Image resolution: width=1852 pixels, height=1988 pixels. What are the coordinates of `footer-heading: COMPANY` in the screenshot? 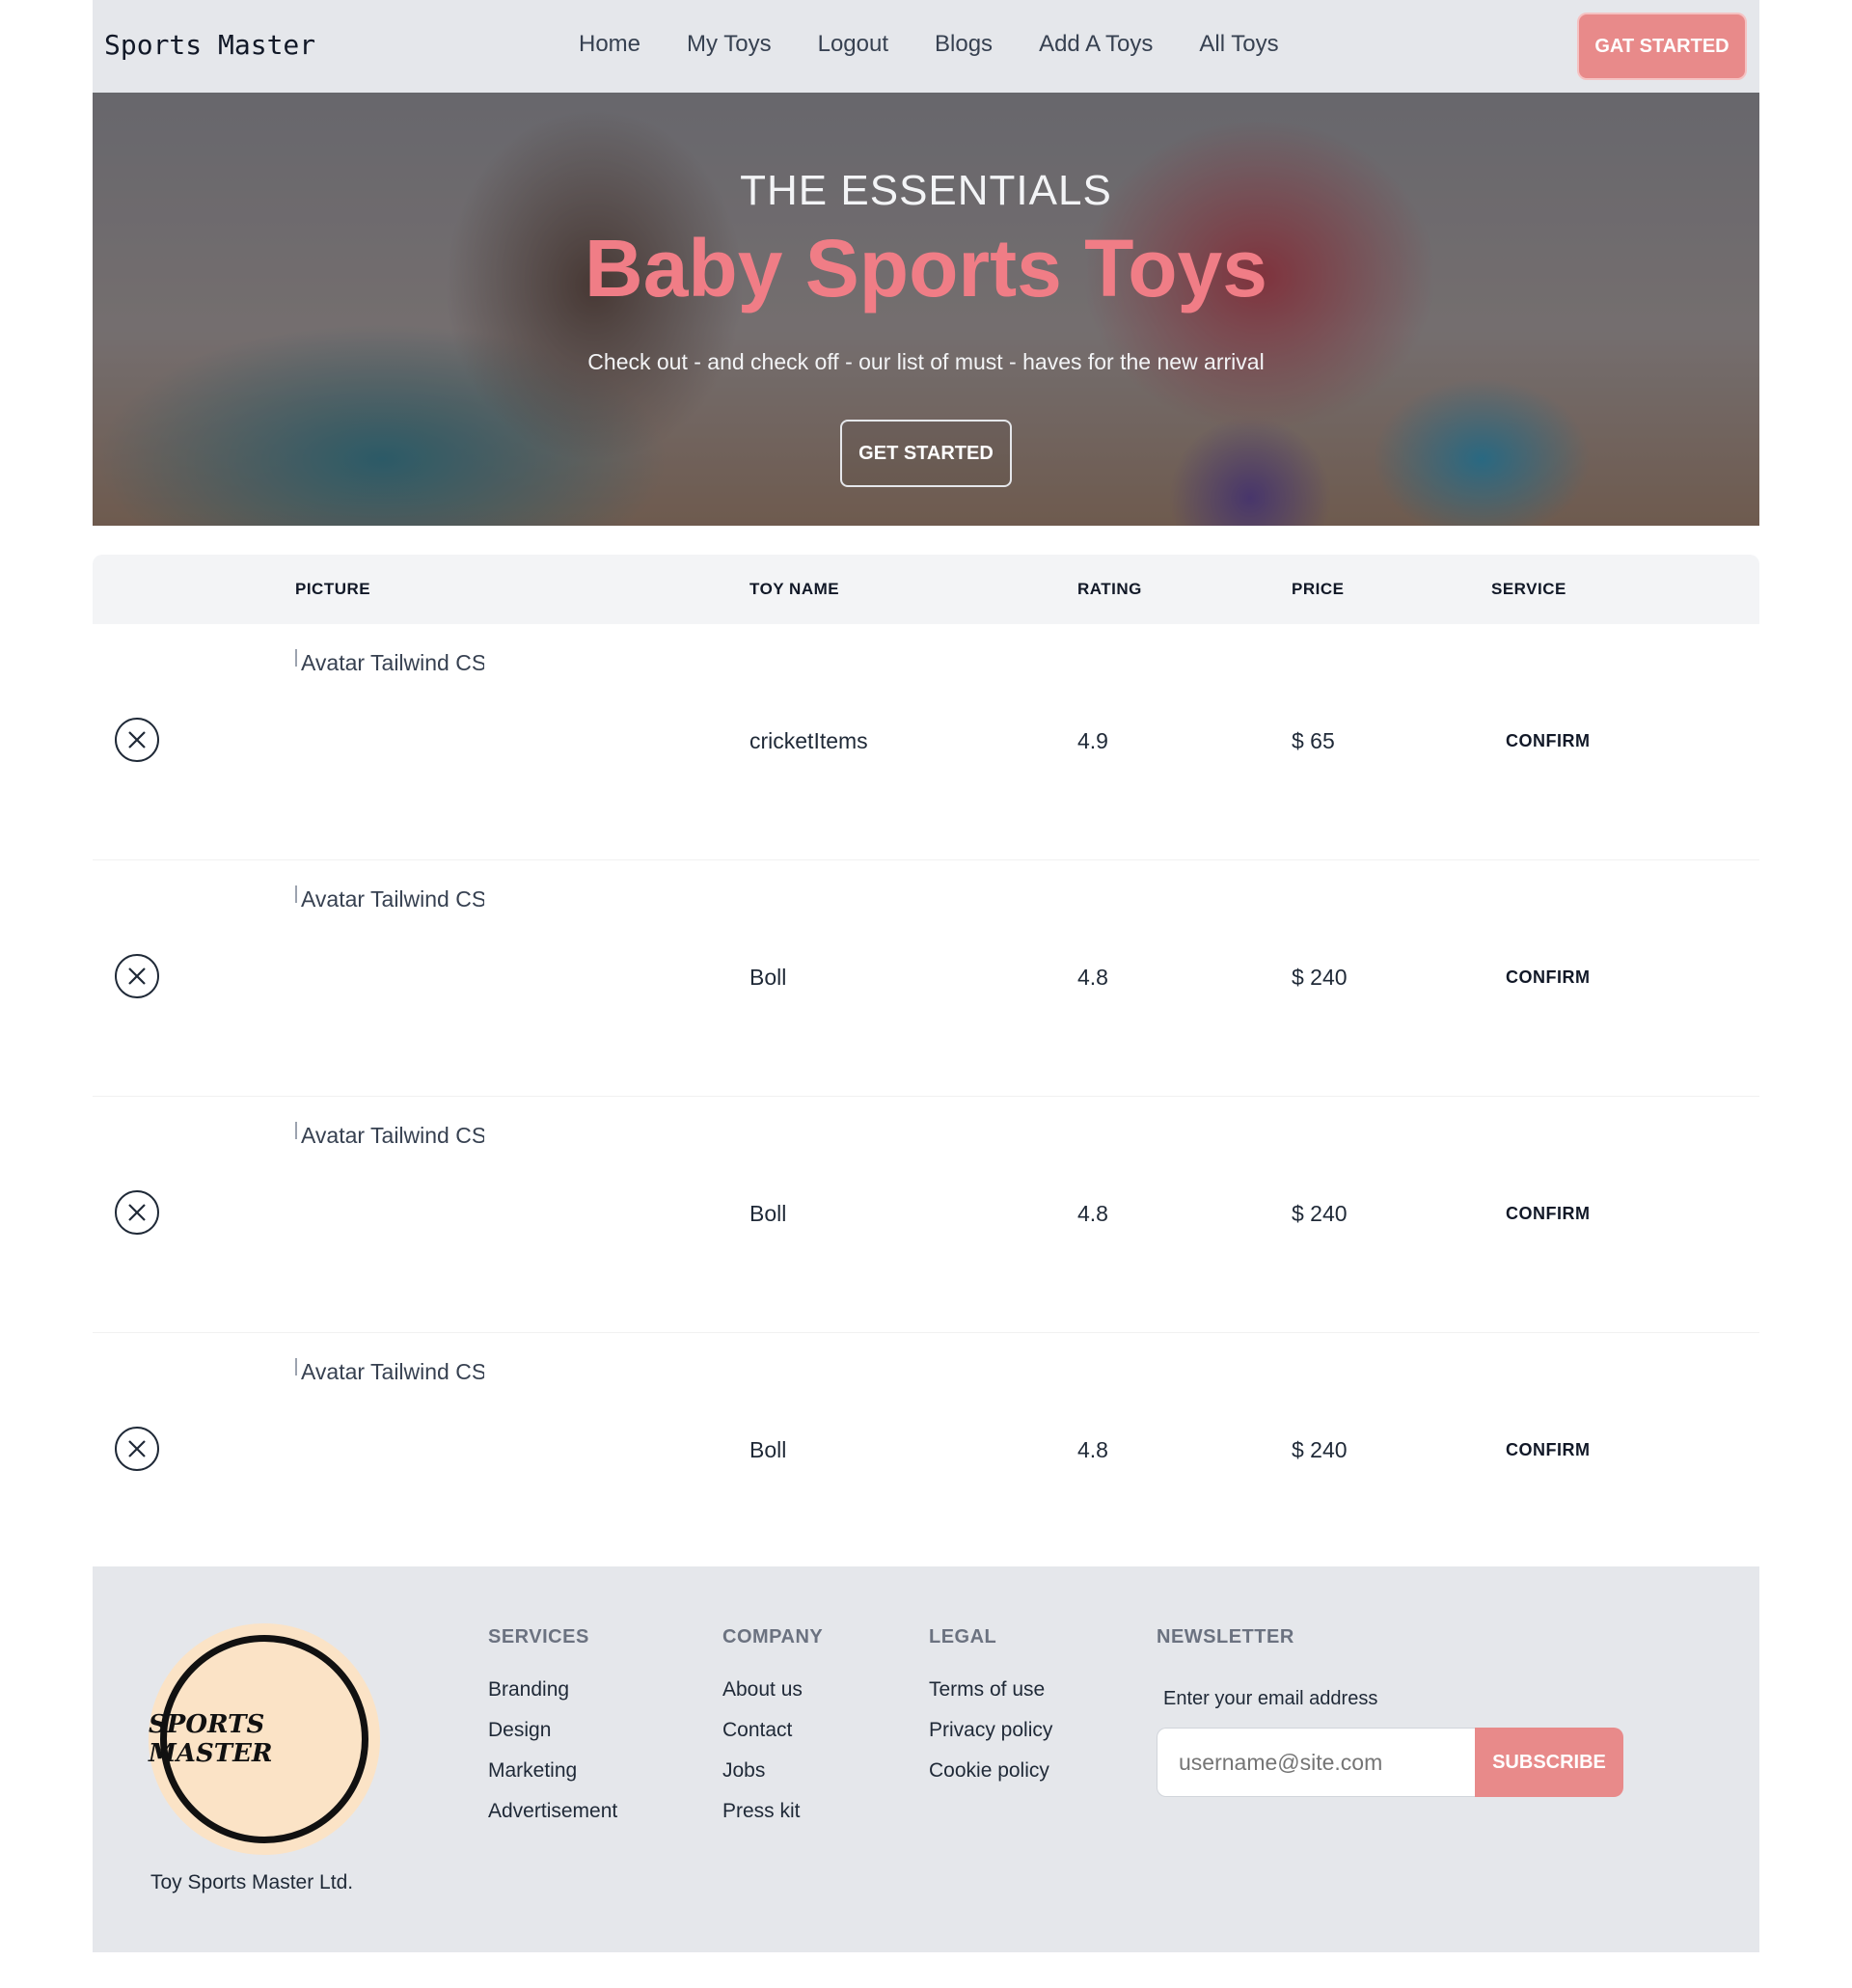 It's located at (773, 1637).